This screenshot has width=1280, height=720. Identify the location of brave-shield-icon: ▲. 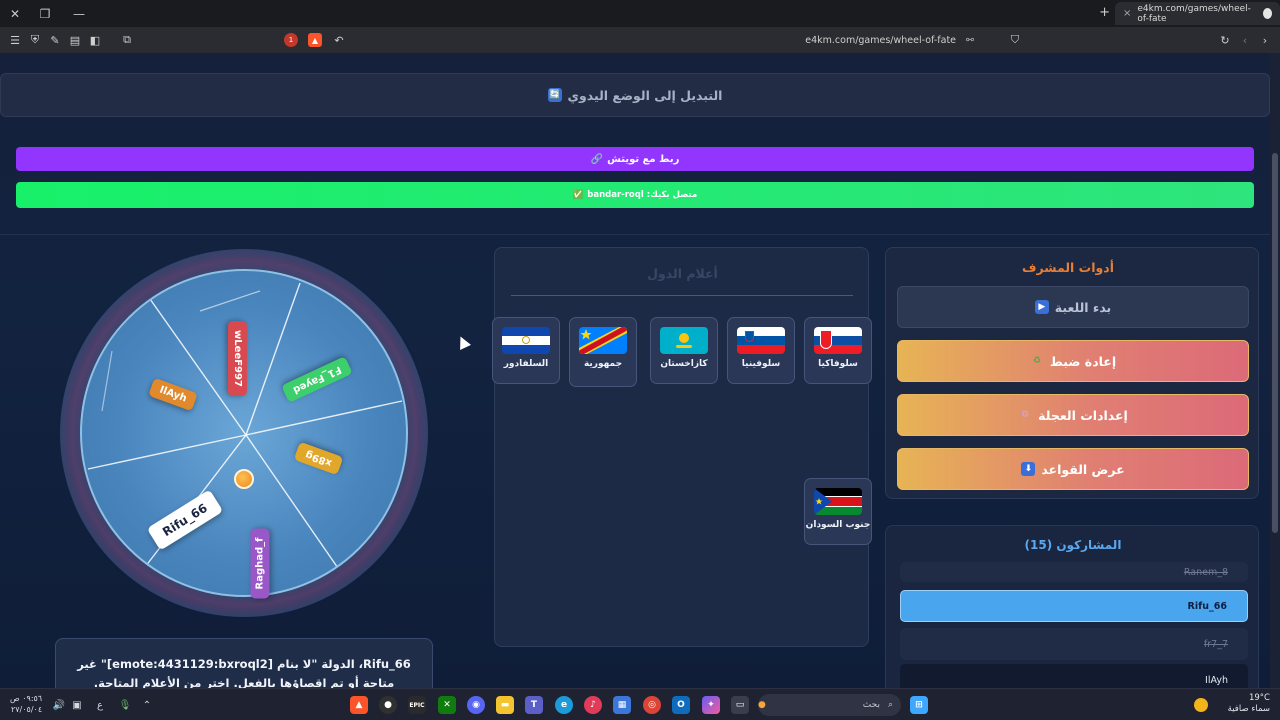
(315, 40).